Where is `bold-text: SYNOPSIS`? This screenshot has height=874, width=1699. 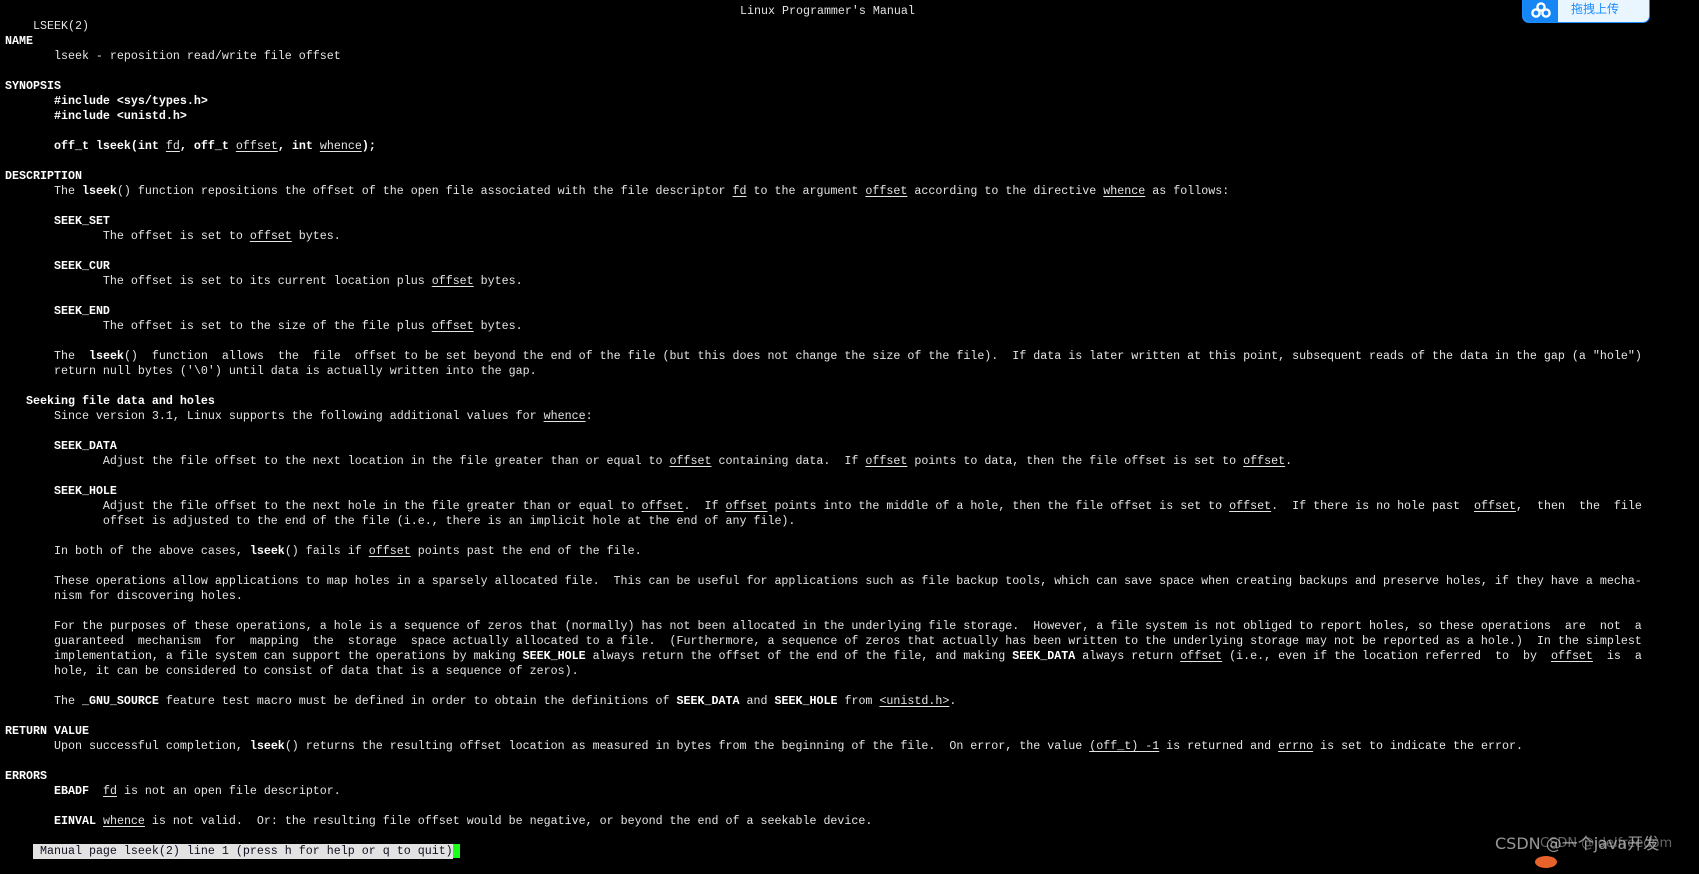
bold-text: SYNOPSIS is located at coordinates (33, 86).